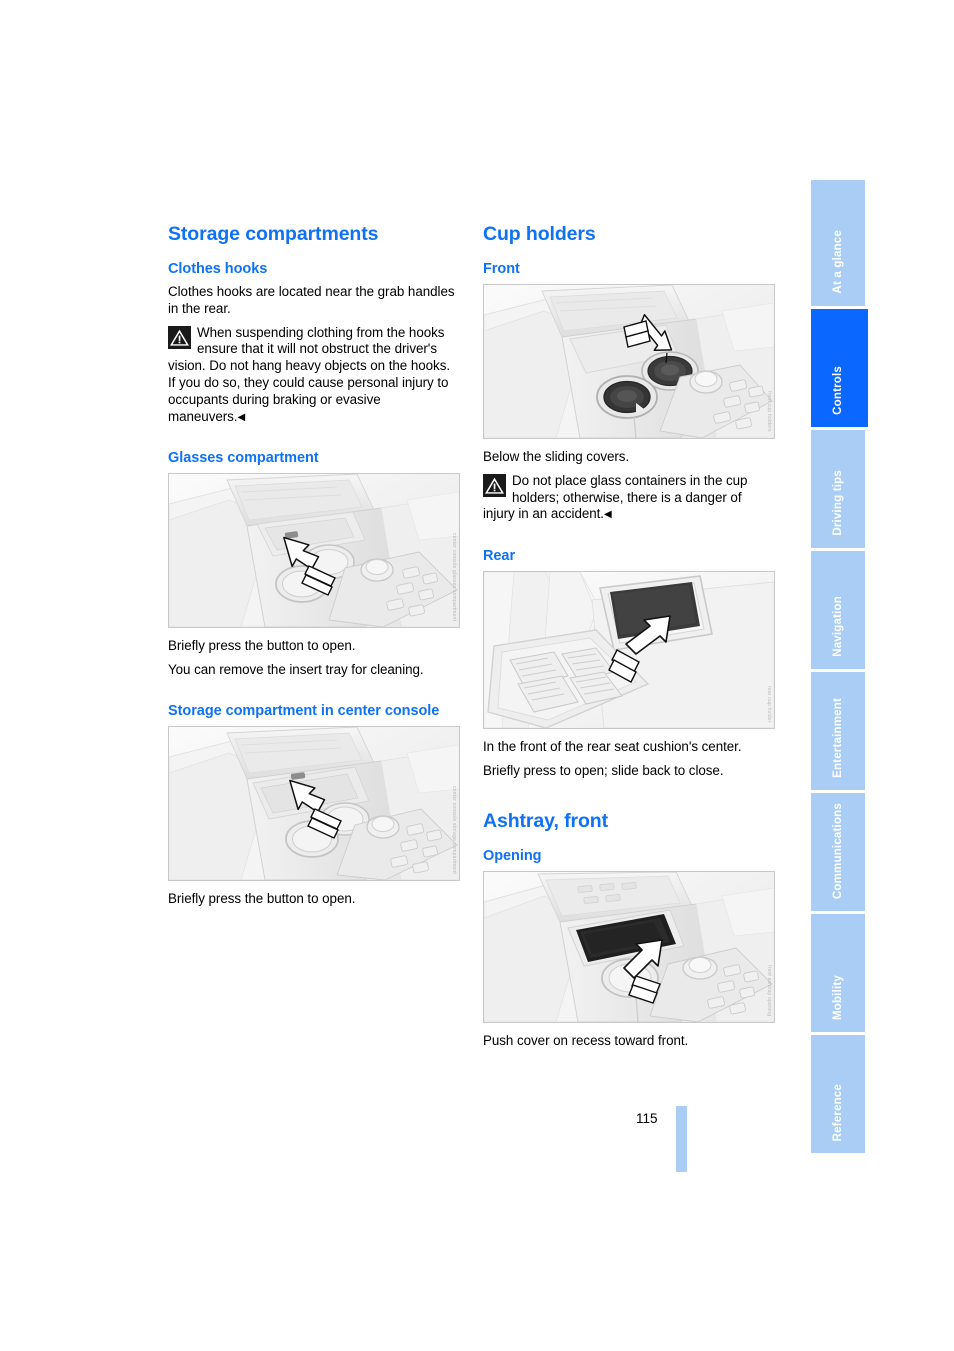  I want to click on sidebar-tab-reference: Reference, so click(838, 1094).